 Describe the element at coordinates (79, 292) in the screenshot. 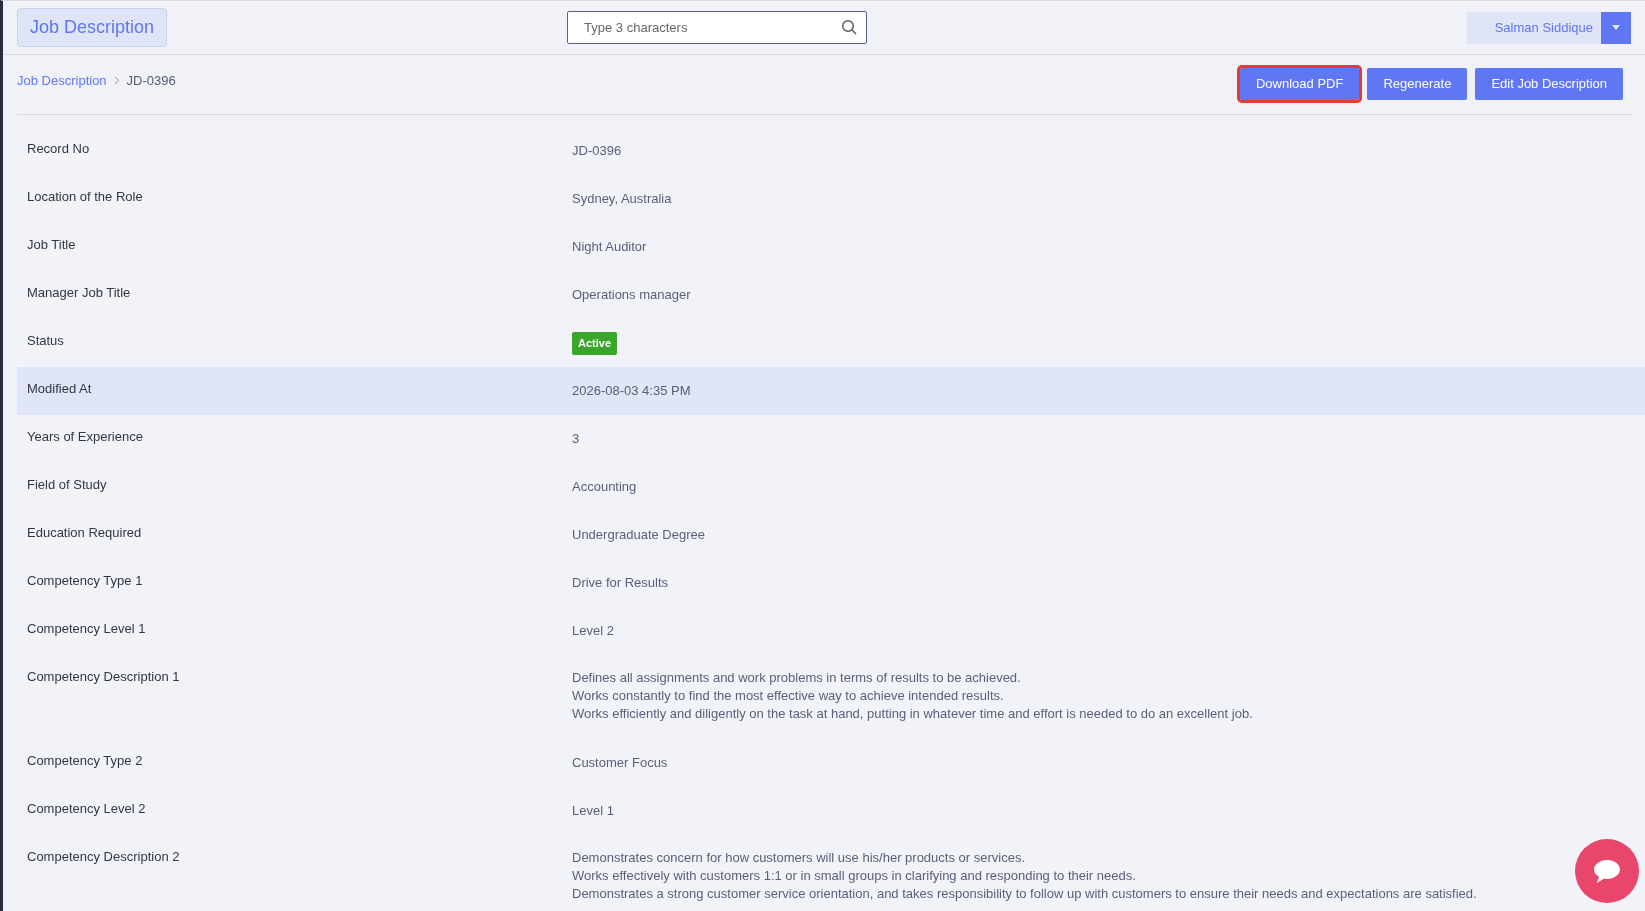

I see `field-label: Manager Job Title` at that location.